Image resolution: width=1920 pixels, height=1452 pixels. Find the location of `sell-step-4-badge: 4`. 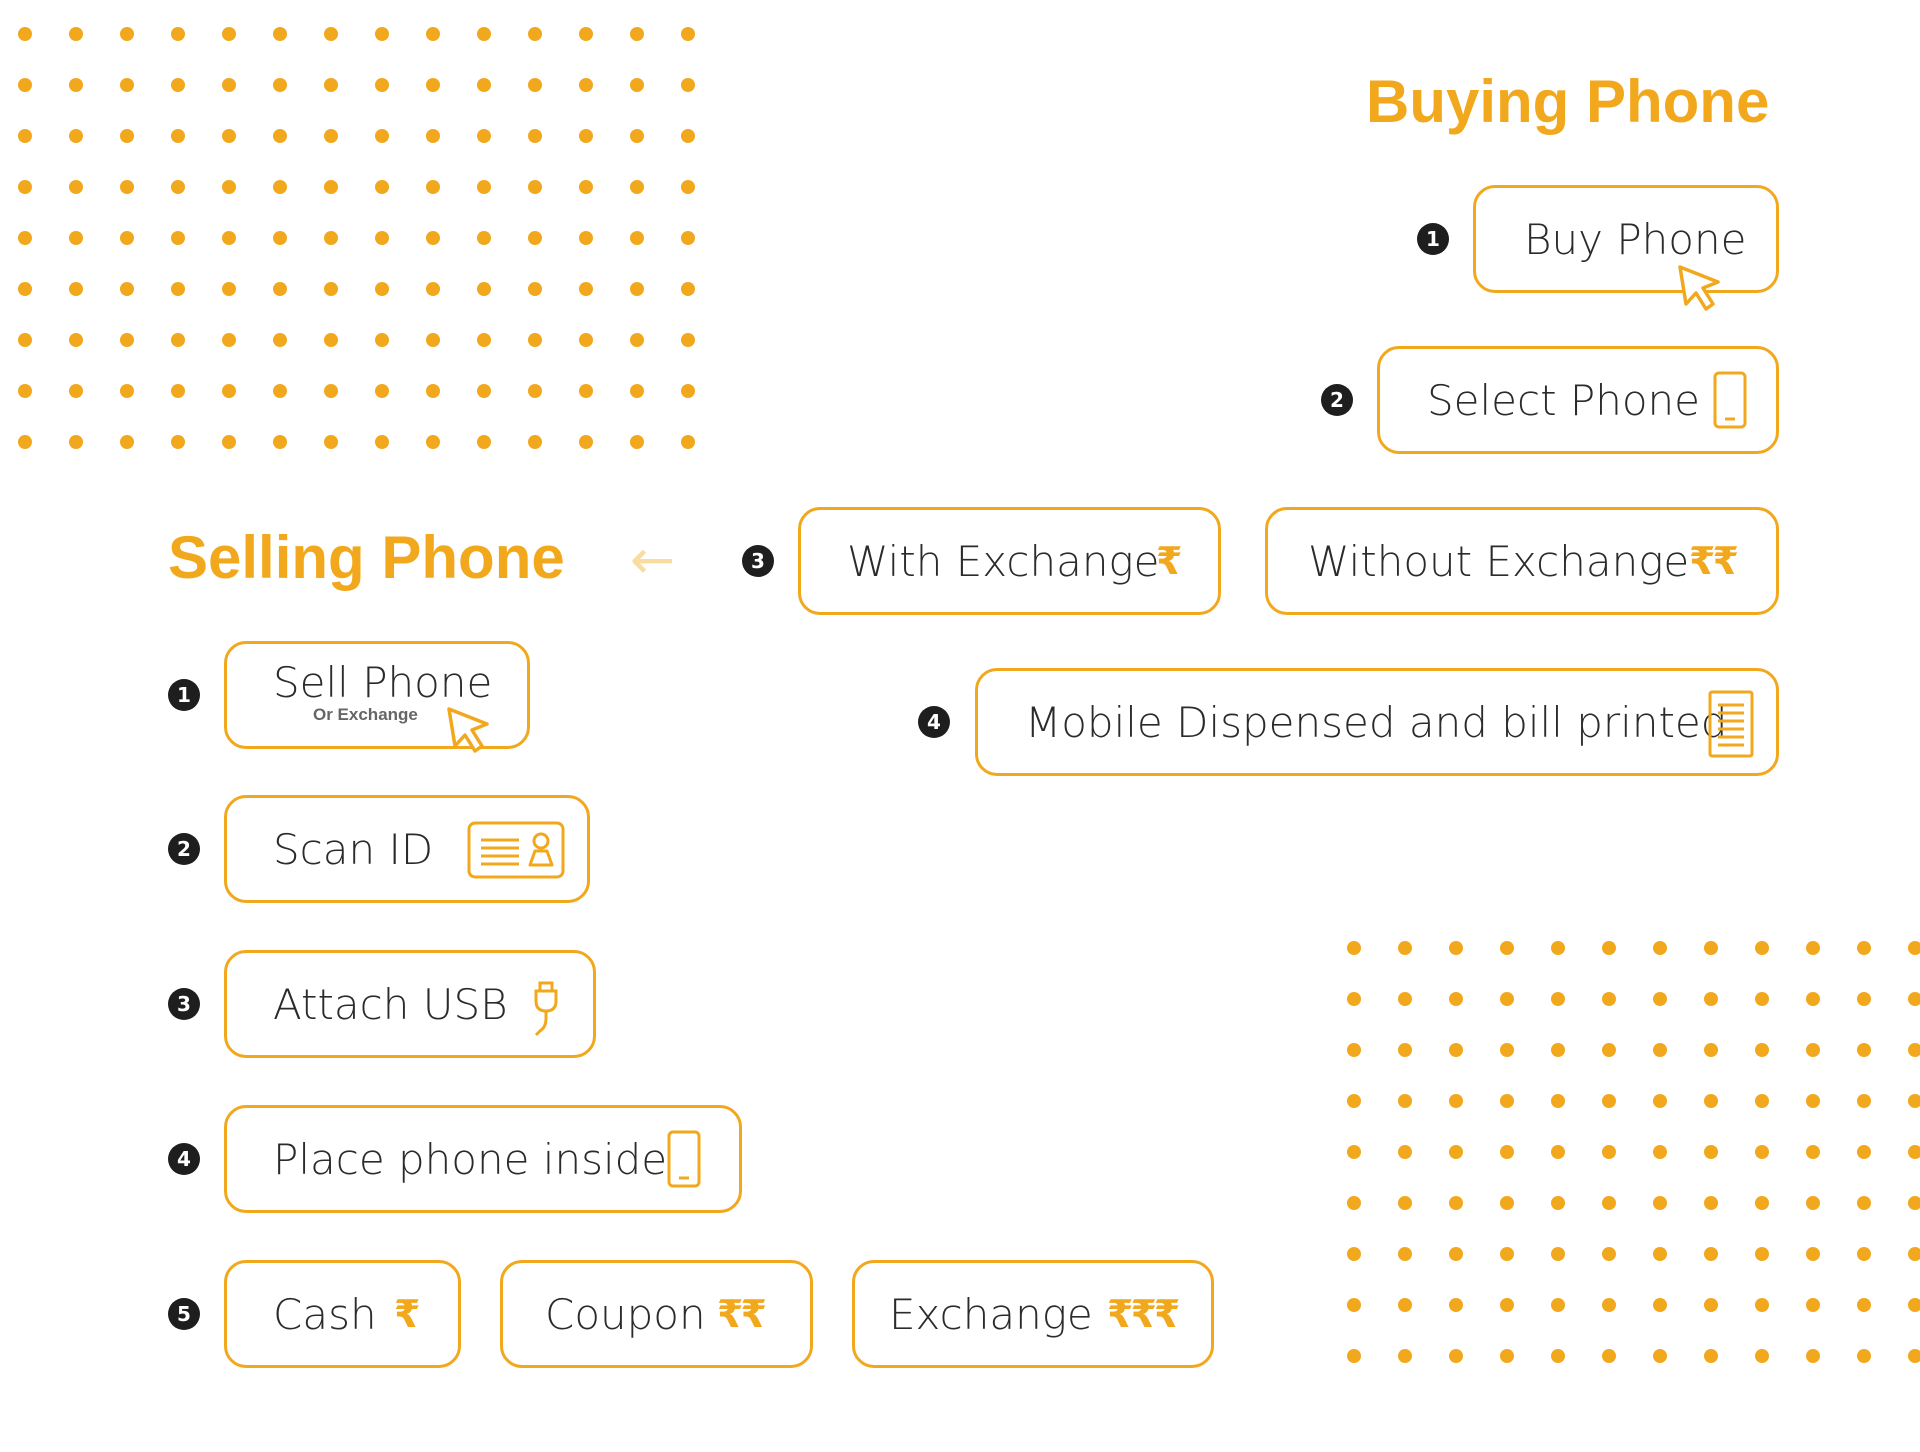

sell-step-4-badge: 4 is located at coordinates (184, 1159).